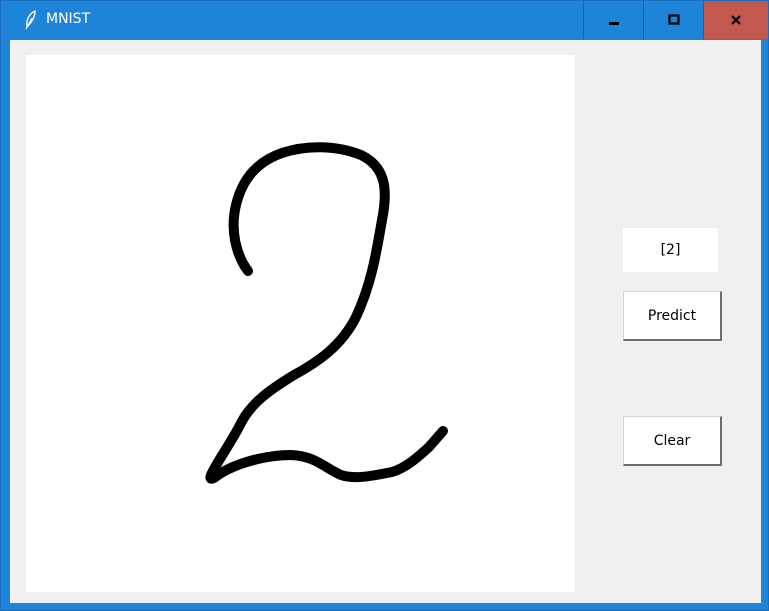 The width and height of the screenshot is (769, 611). Describe the element at coordinates (31, 19) in the screenshot. I see `feather-icon` at that location.